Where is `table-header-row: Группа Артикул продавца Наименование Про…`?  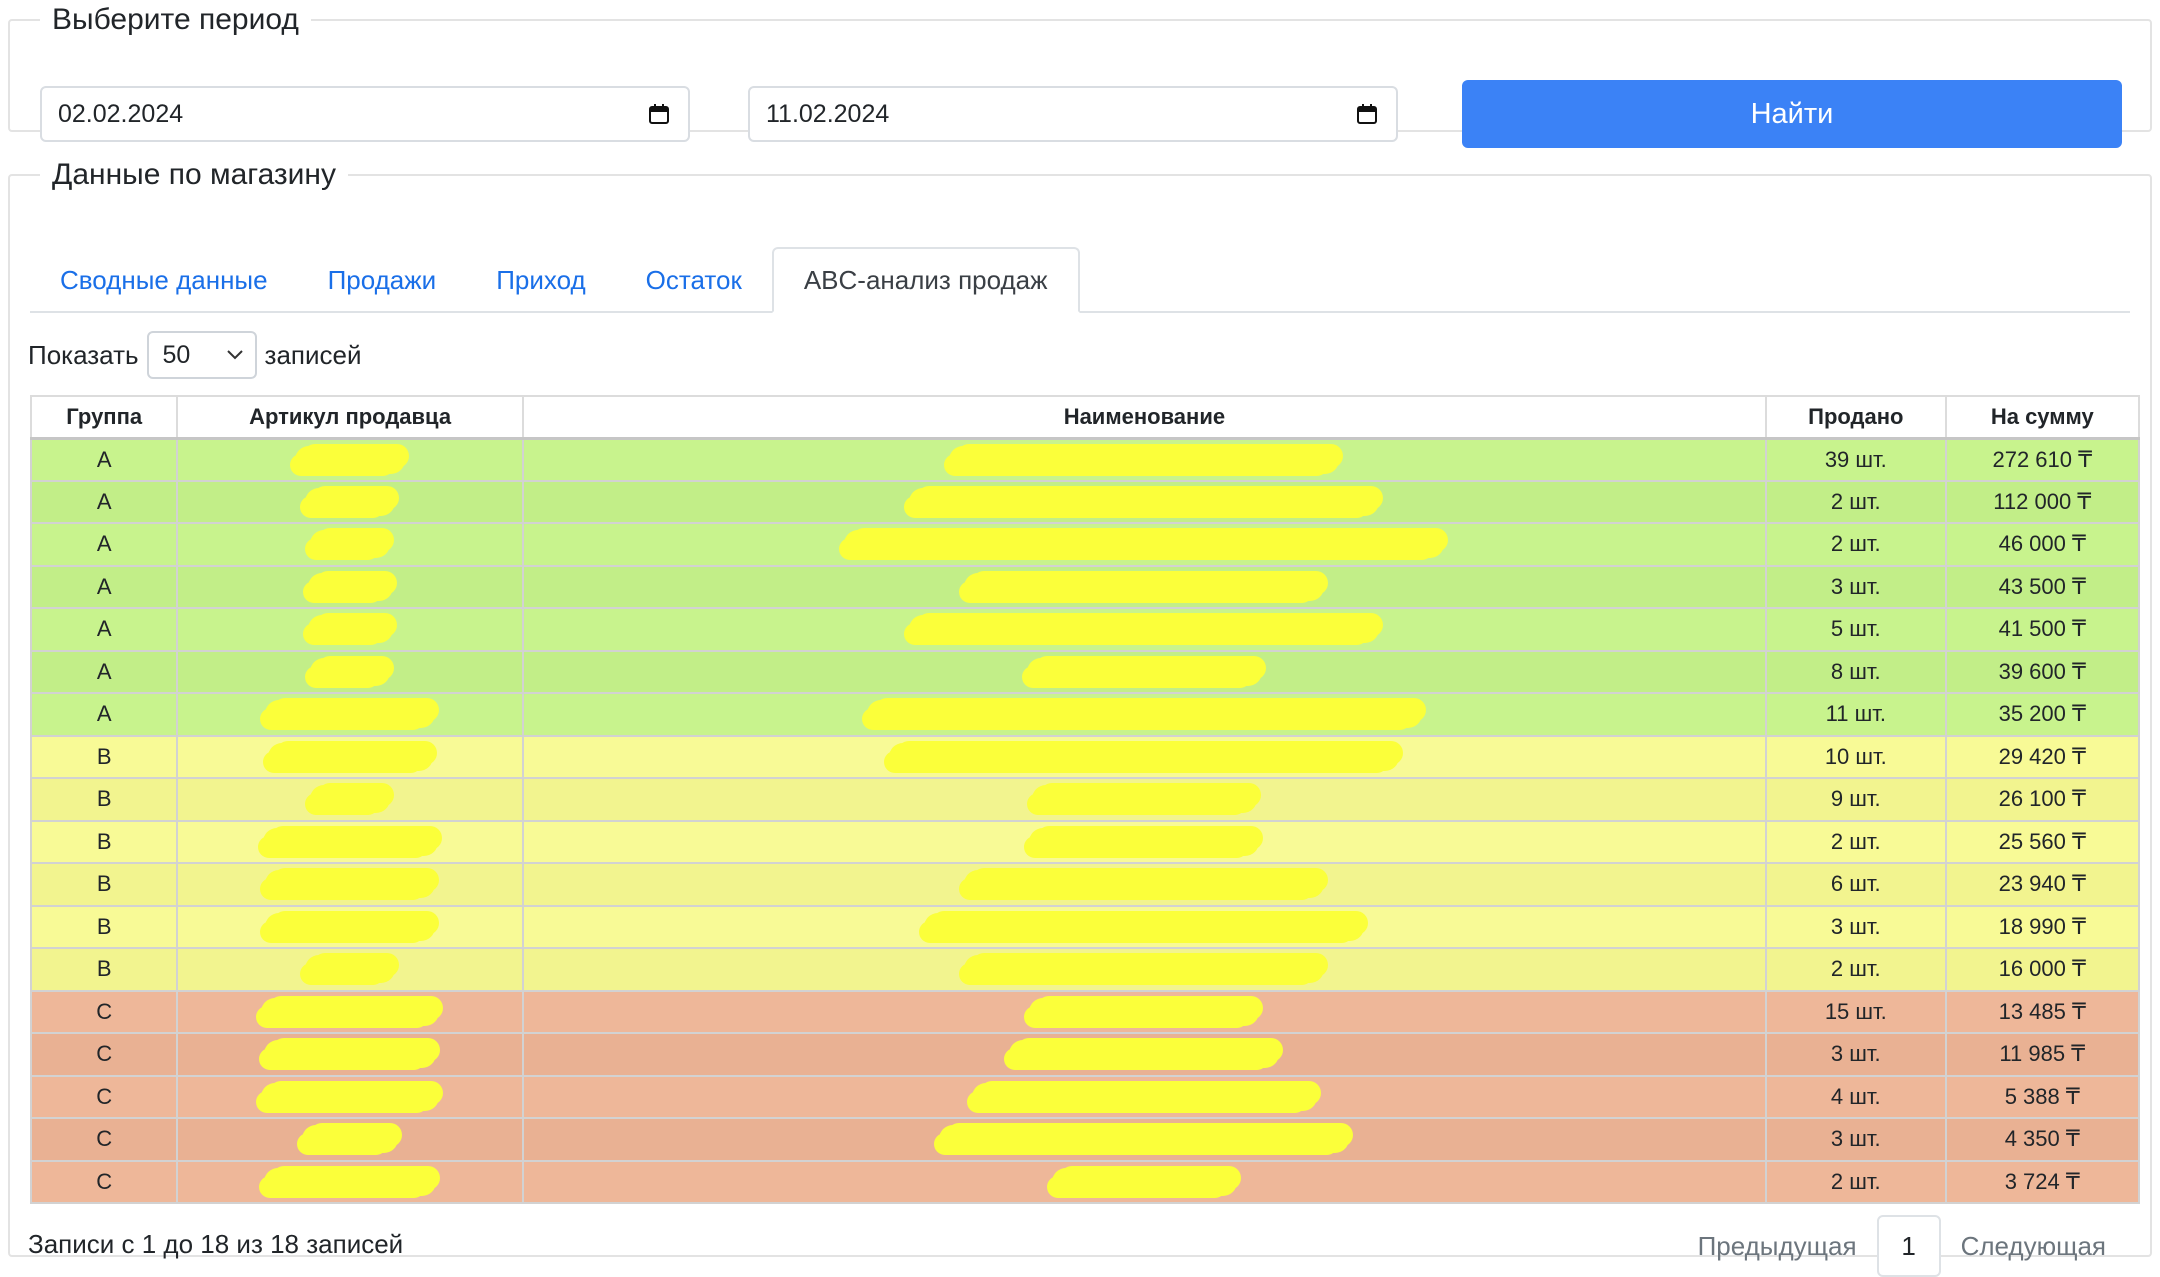
table-header-row: Группа Артикул продавца Наименование Про… is located at coordinates (1085, 417).